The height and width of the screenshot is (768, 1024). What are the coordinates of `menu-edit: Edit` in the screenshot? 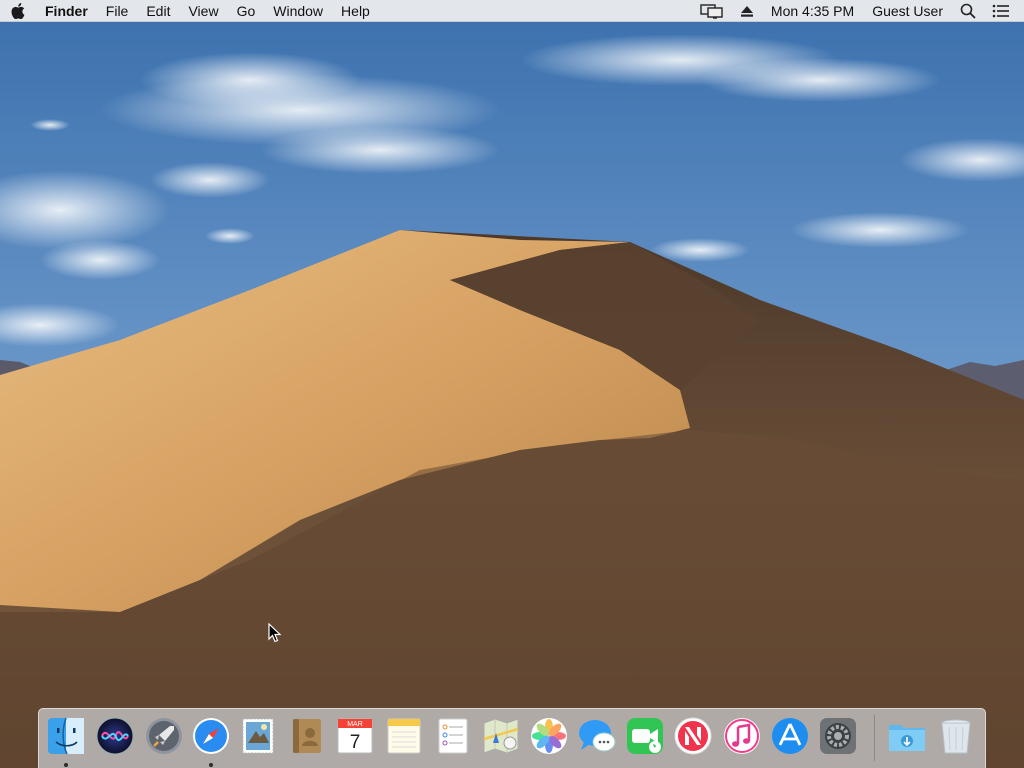 It's located at (158, 11).